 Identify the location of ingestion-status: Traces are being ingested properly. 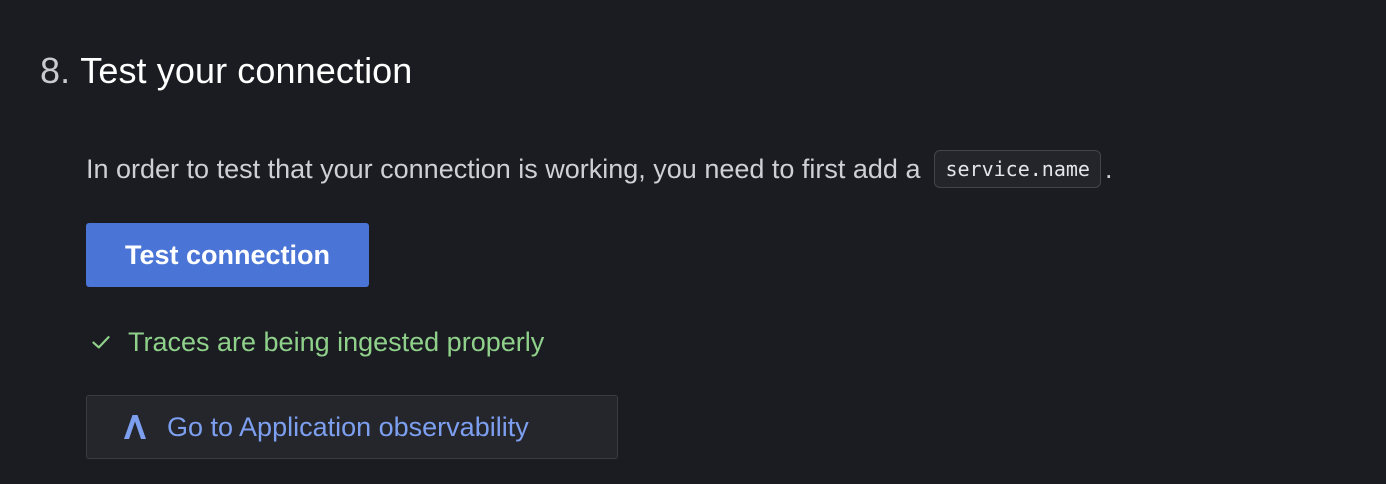
(315, 342).